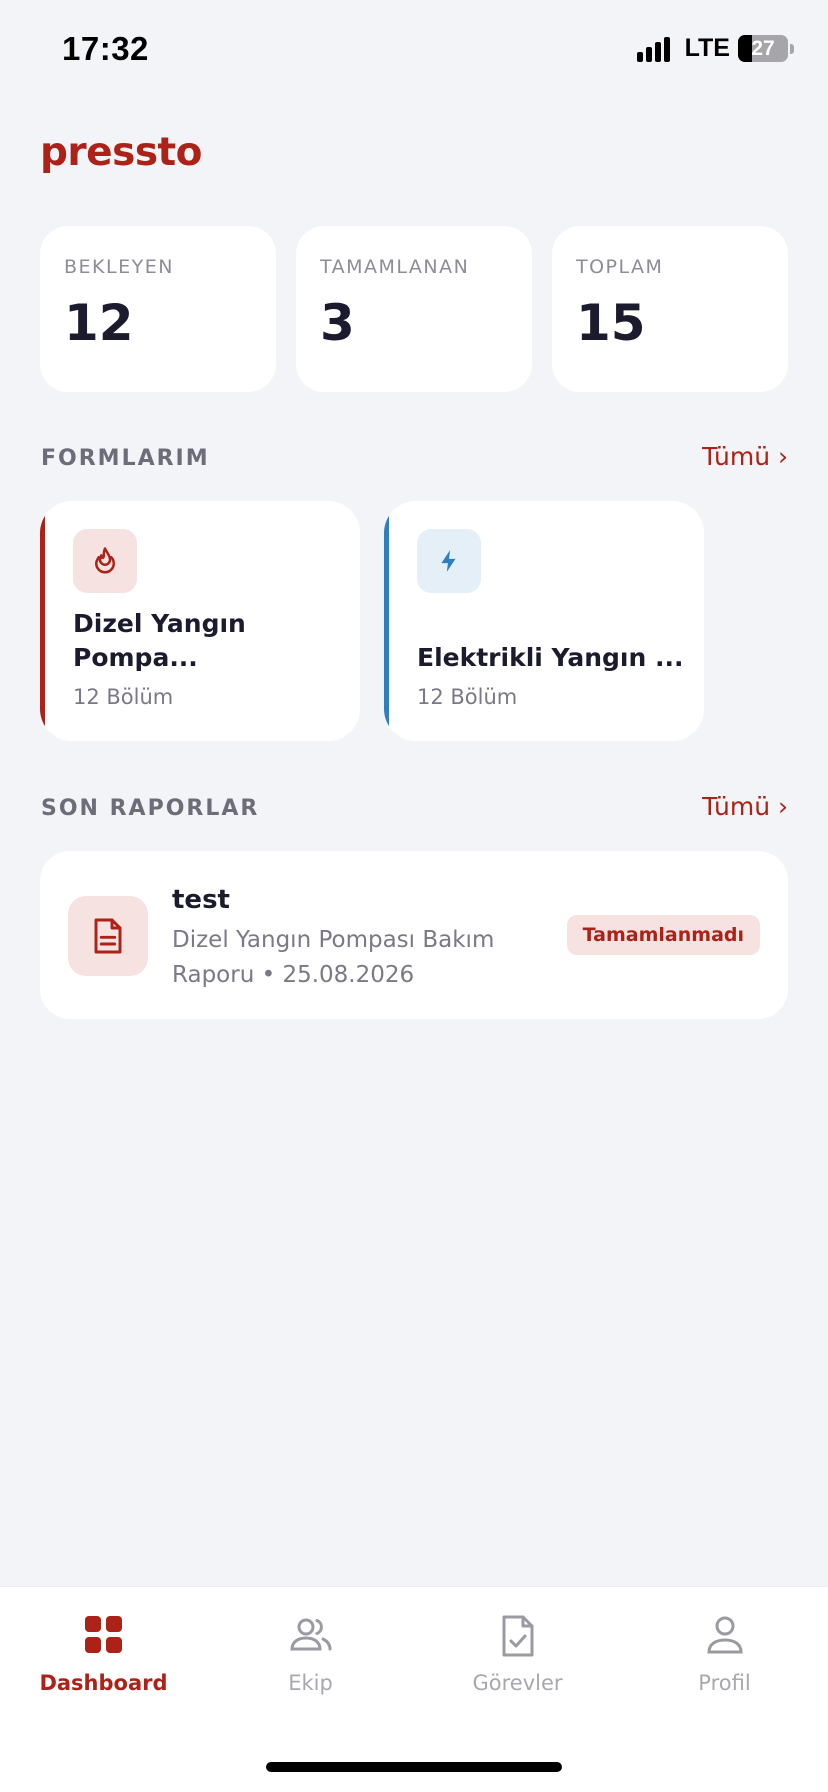 The height and width of the screenshot is (1792, 828). I want to click on form-title-line1: Dizel Yangın, so click(159, 623).